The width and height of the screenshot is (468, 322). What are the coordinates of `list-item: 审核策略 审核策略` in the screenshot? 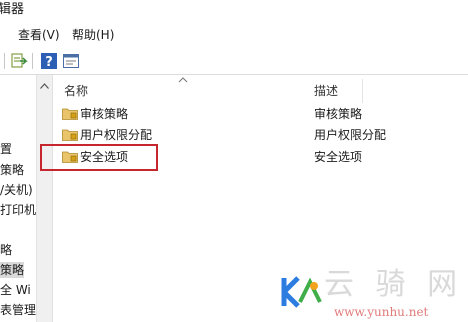 It's located at (261, 114).